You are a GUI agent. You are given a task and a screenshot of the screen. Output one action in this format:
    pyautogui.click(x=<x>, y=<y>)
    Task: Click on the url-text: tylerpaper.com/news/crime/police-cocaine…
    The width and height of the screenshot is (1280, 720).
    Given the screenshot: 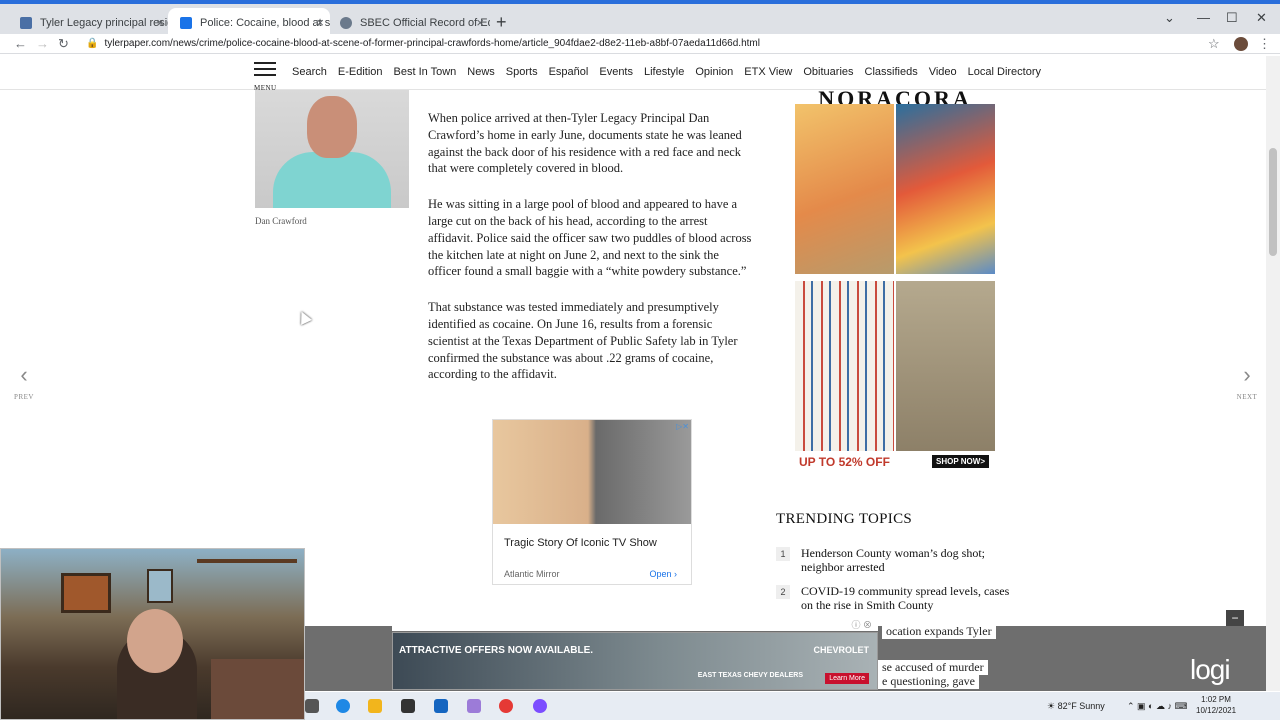 What is the action you would take?
    pyautogui.click(x=432, y=43)
    